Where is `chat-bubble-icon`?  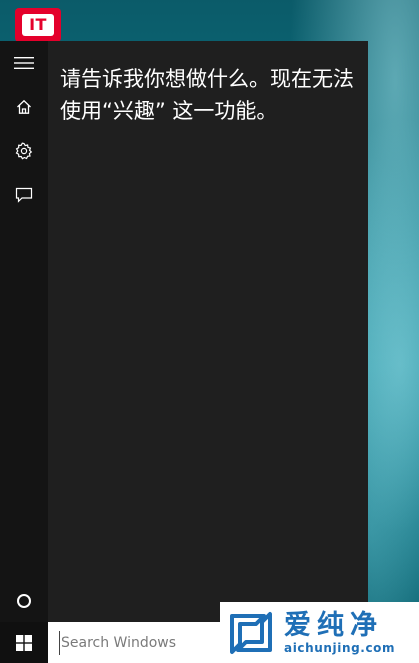
chat-bubble-icon is located at coordinates (24, 195).